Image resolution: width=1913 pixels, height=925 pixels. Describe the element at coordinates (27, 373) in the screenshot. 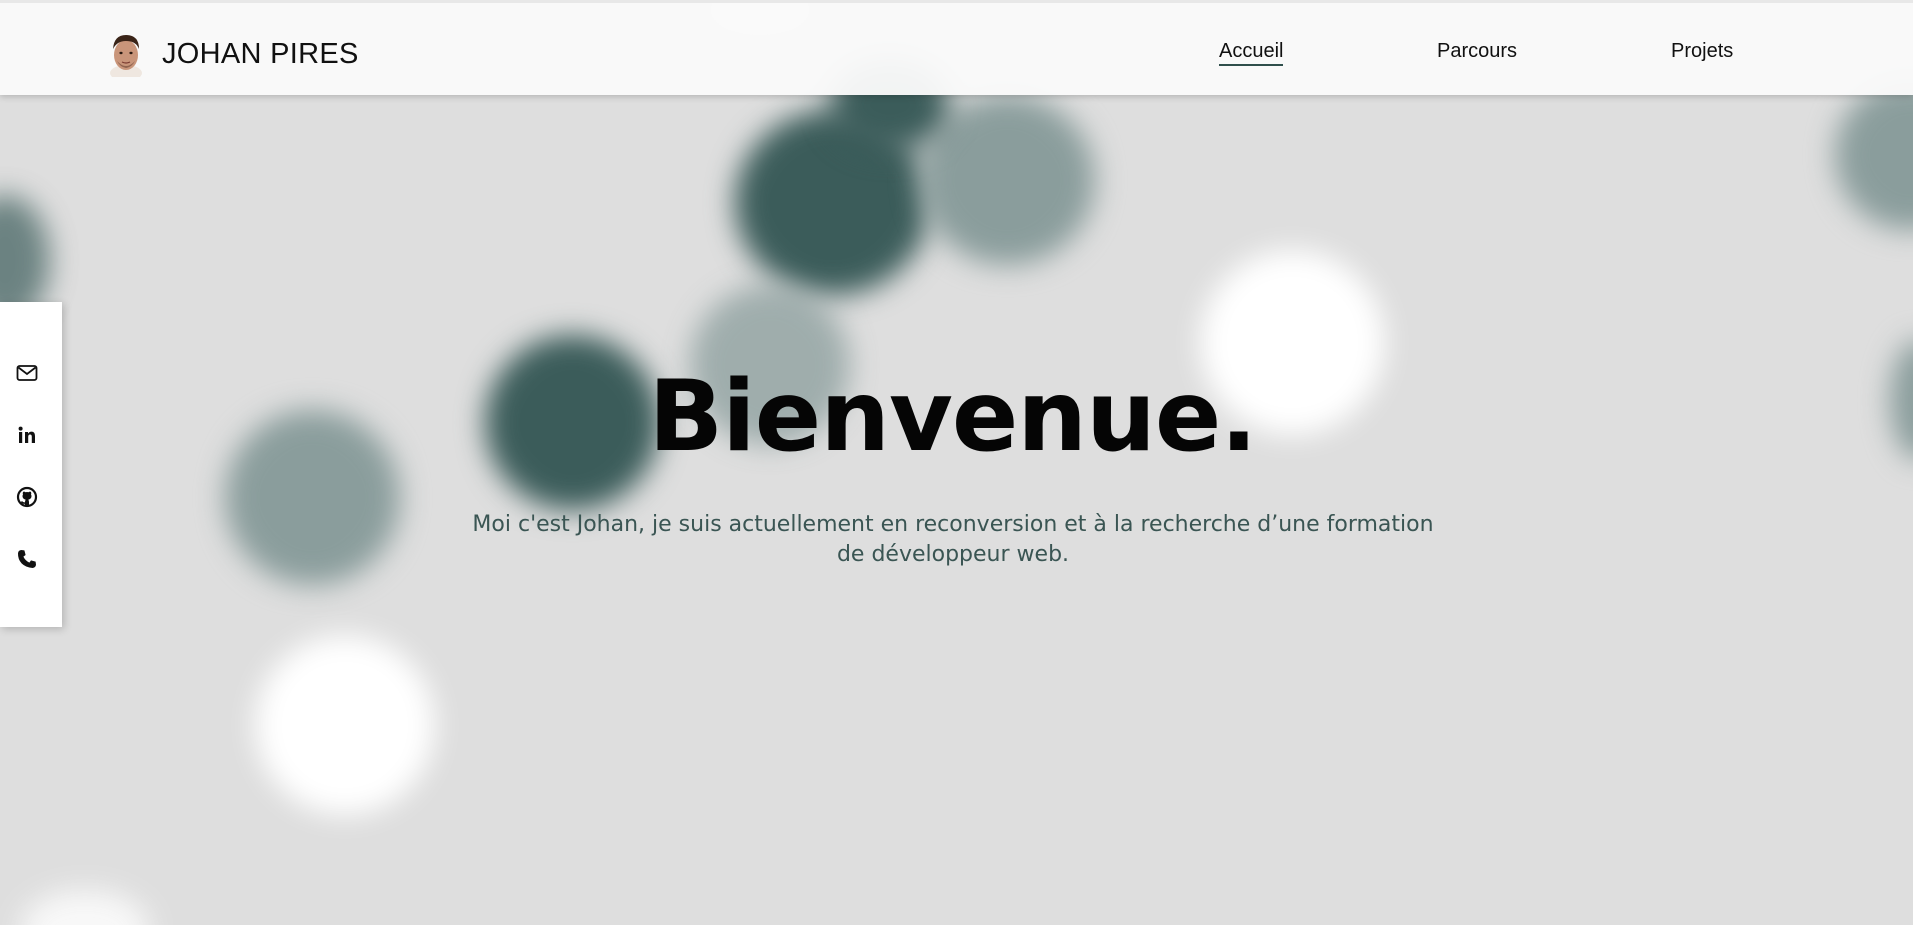

I see `mail-icon` at that location.